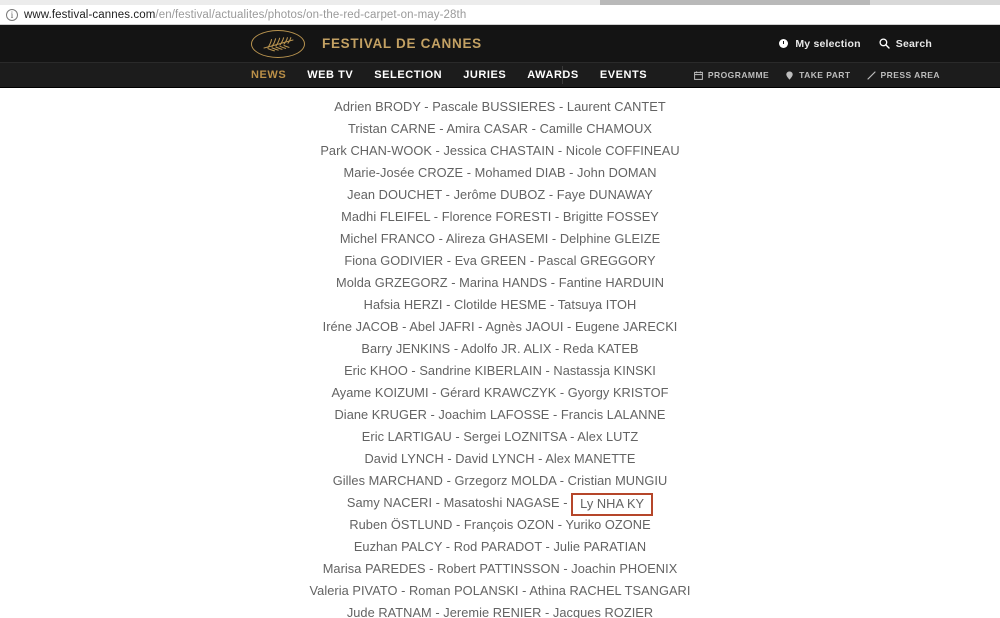  What do you see at coordinates (300, 2) in the screenshot?
I see `tab-strip-left` at bounding box center [300, 2].